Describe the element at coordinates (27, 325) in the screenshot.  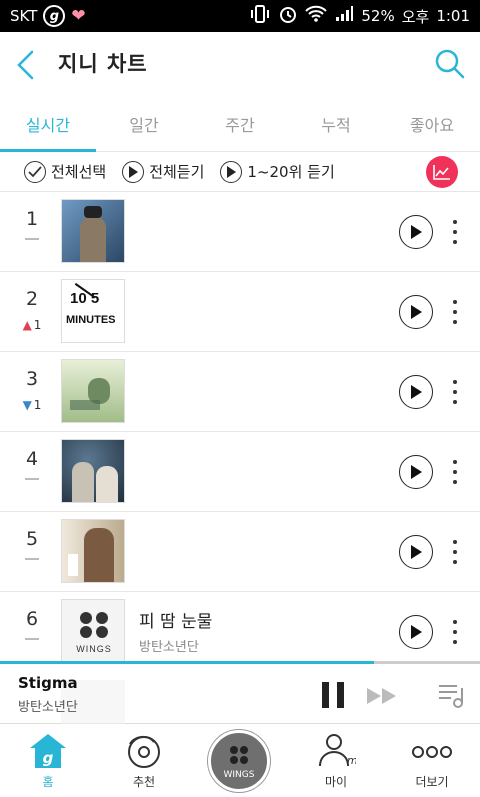
I see `rank-up-icon: ▲` at that location.